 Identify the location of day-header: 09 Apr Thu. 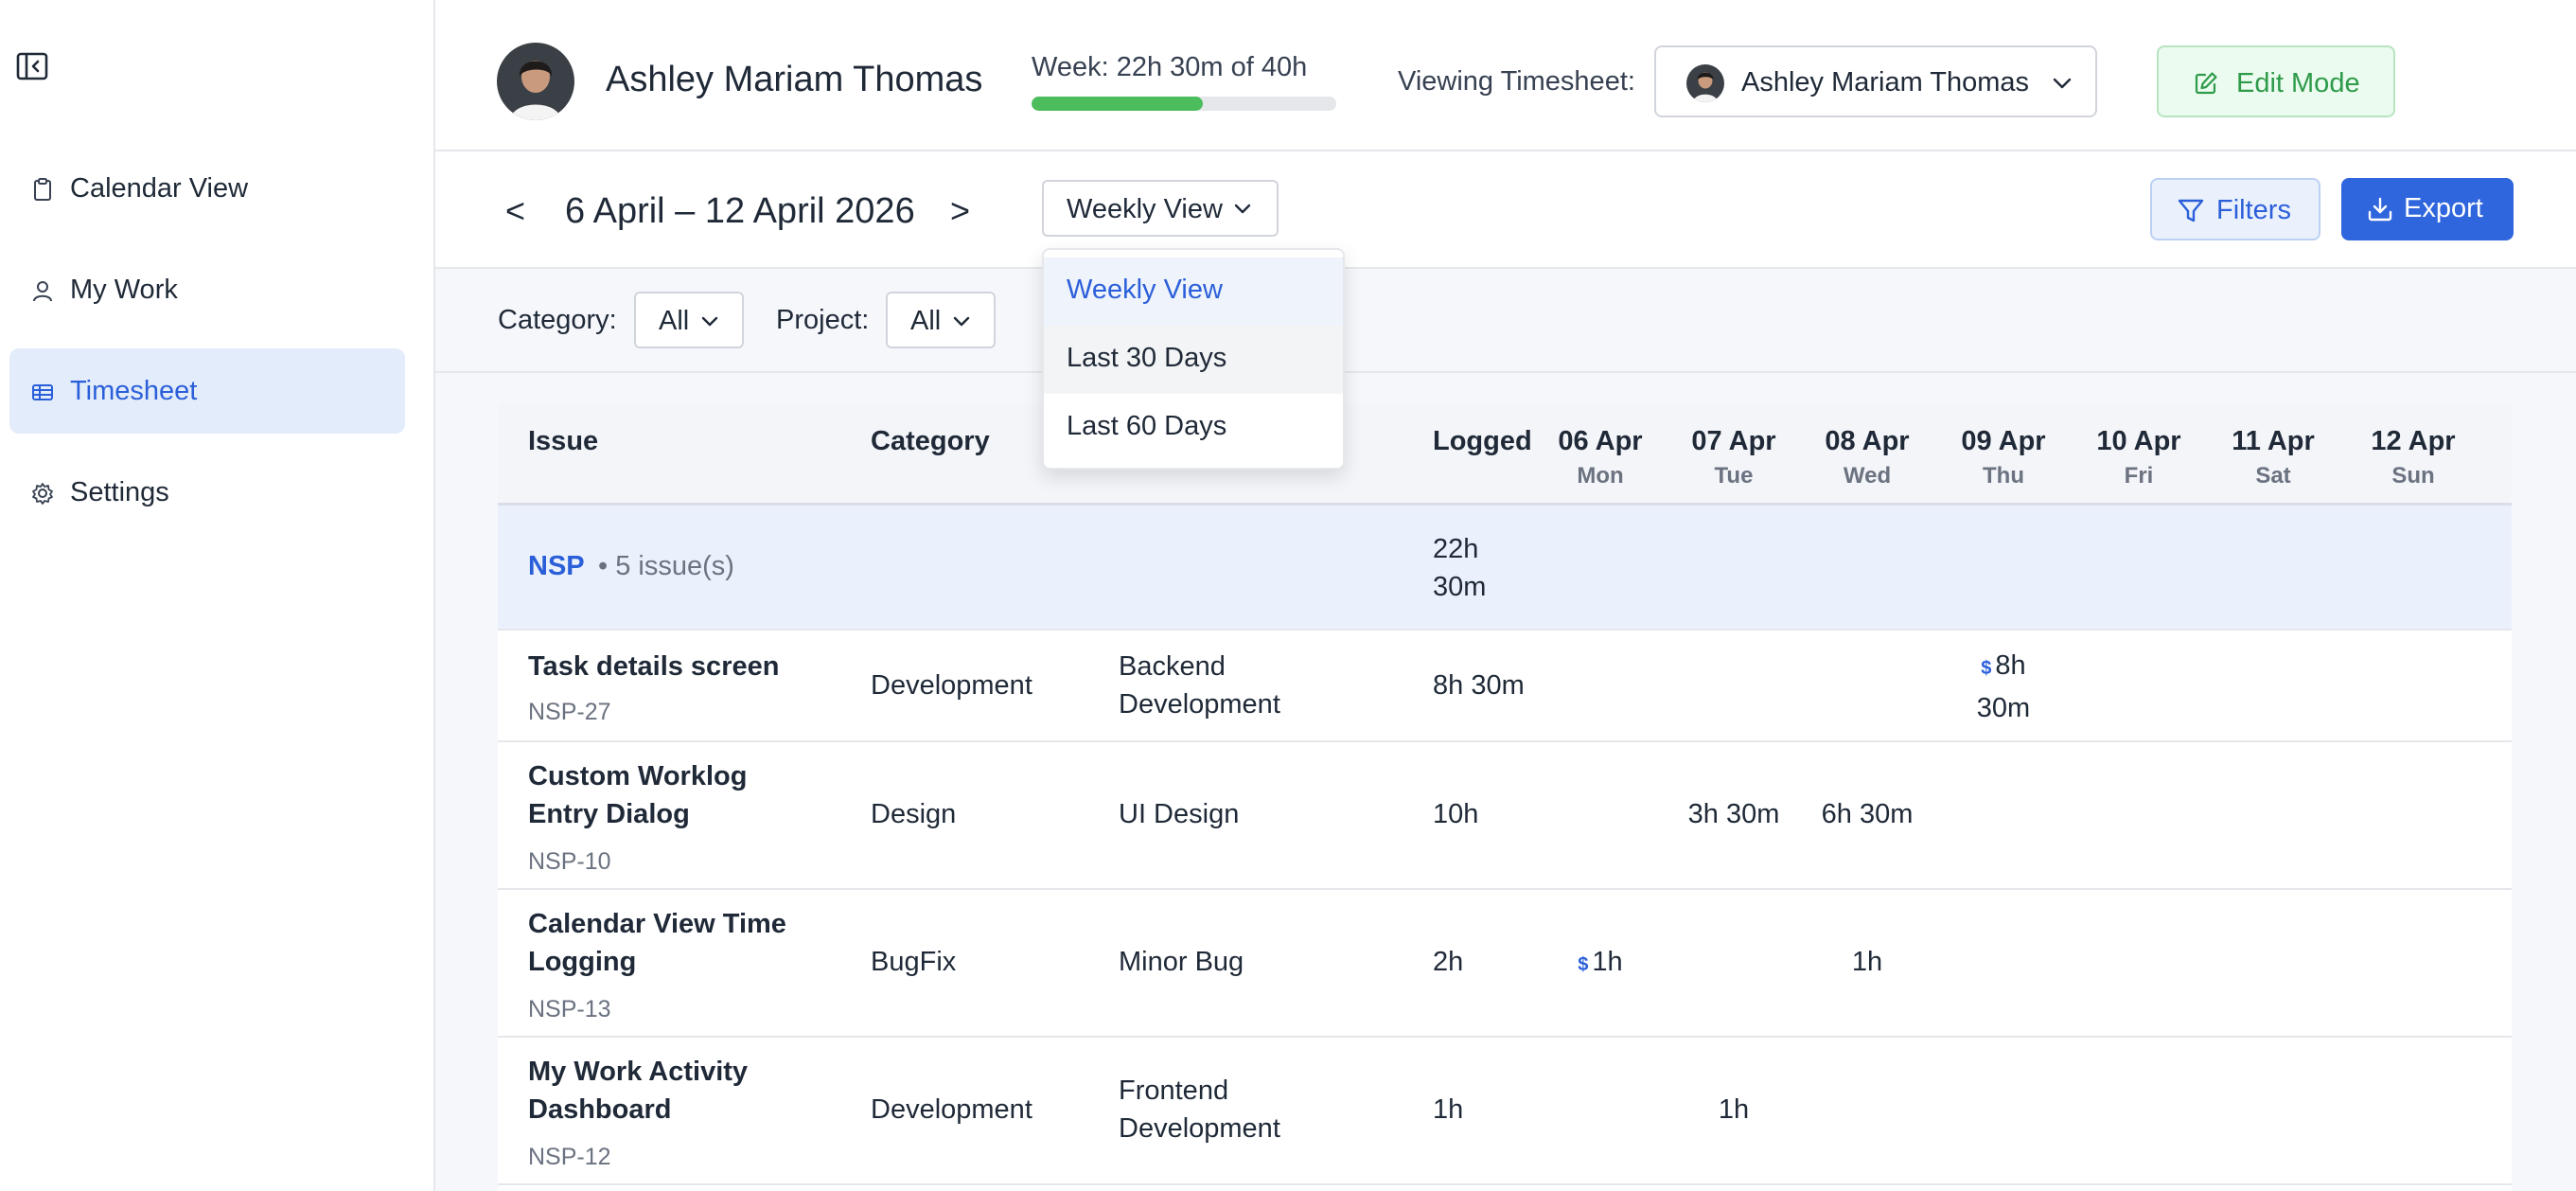
(2003, 457).